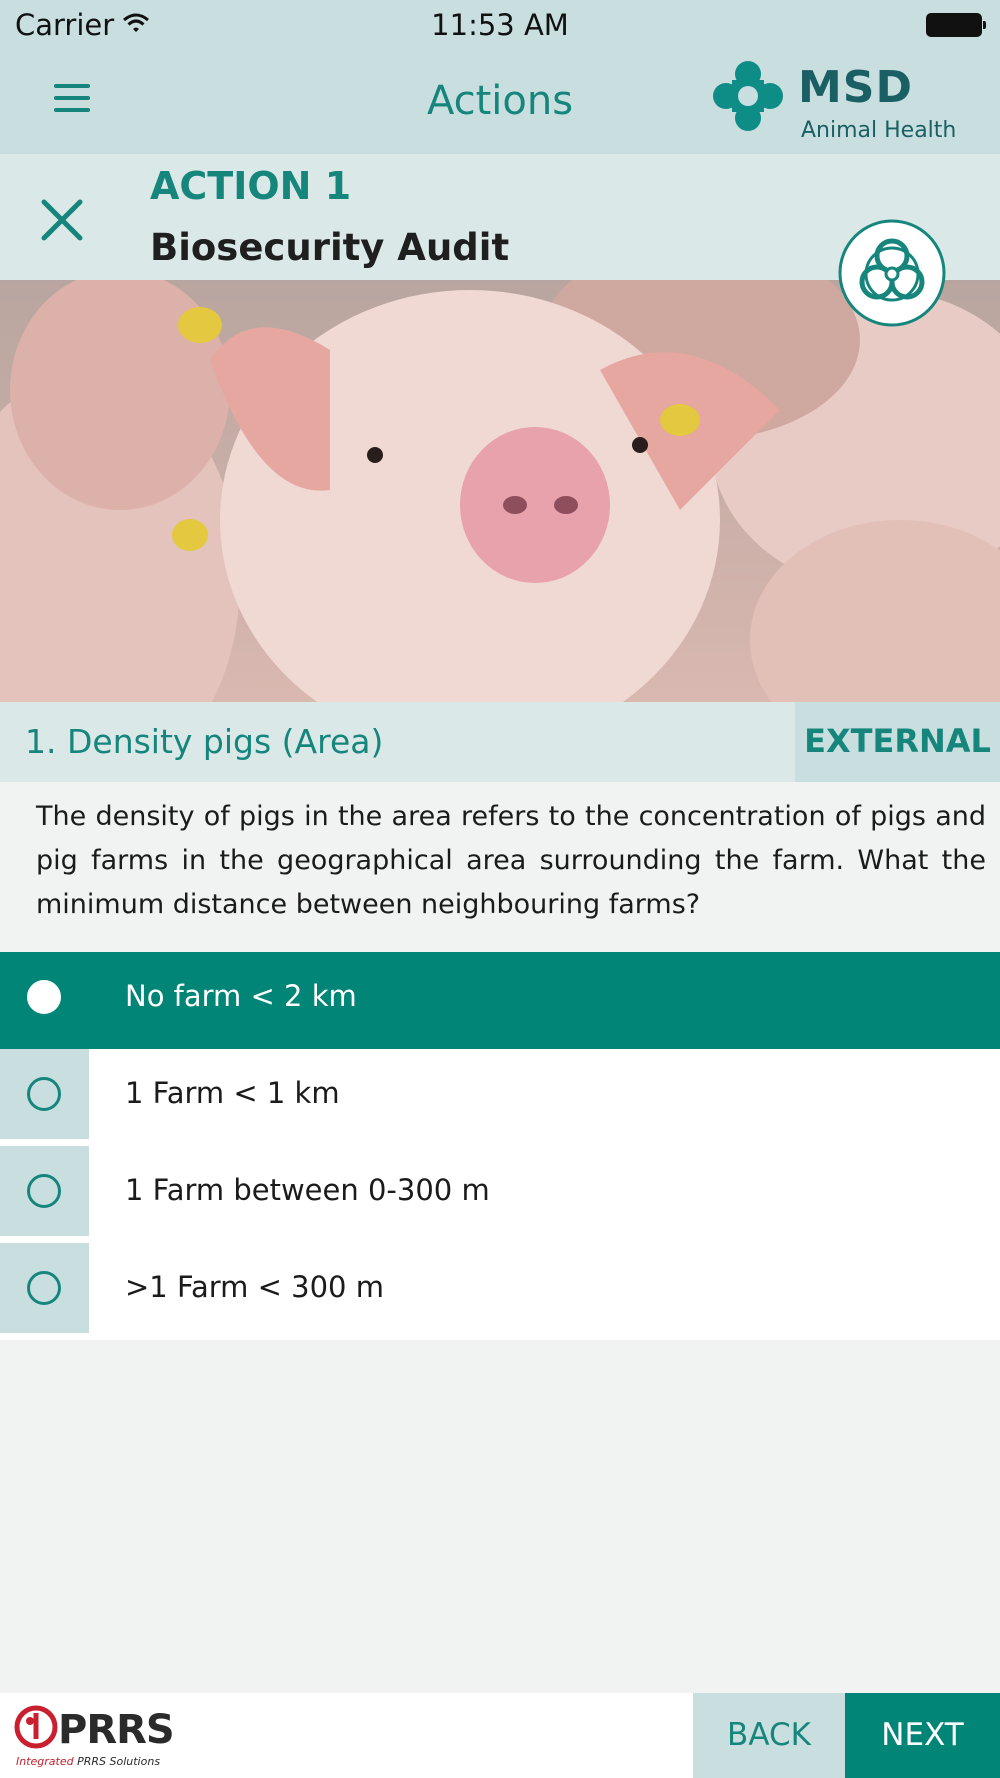 The image size is (1000, 1778). What do you see at coordinates (892, 273) in the screenshot?
I see `biohazard-icon` at bounding box center [892, 273].